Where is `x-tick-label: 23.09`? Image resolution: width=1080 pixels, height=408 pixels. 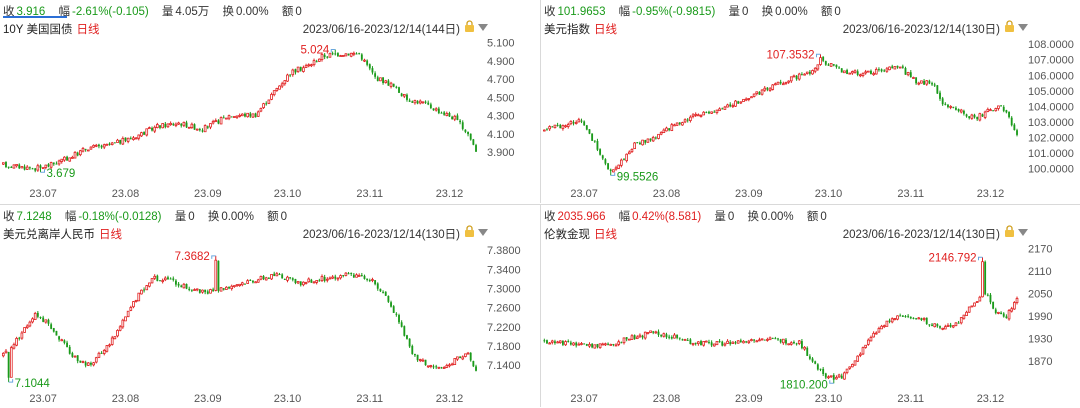
x-tick-label: 23.09 is located at coordinates (749, 399).